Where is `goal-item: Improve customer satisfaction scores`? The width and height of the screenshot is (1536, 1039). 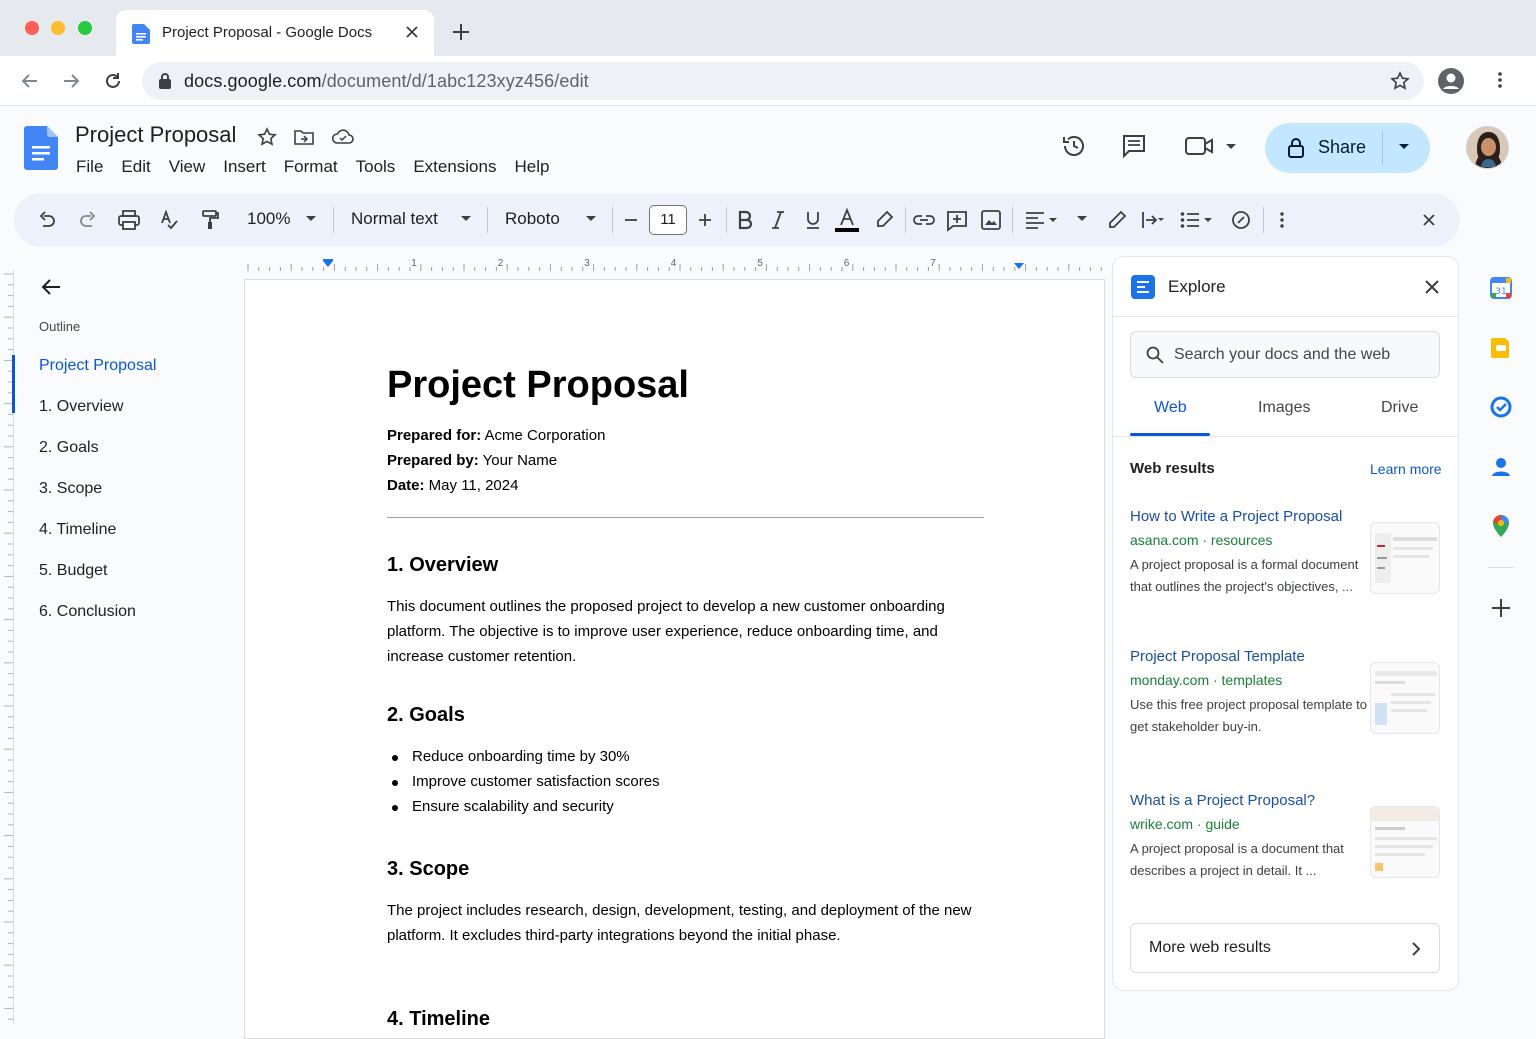
goal-item: Improve customer satisfaction scores is located at coordinates (526, 781).